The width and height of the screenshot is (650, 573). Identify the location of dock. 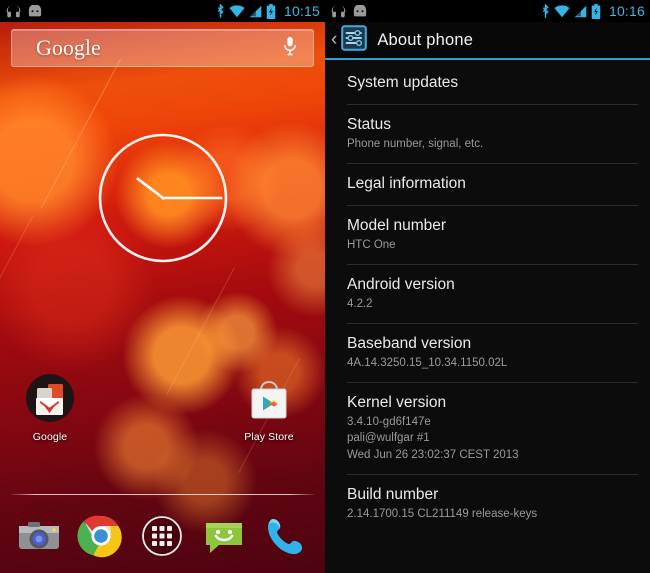
(162, 536).